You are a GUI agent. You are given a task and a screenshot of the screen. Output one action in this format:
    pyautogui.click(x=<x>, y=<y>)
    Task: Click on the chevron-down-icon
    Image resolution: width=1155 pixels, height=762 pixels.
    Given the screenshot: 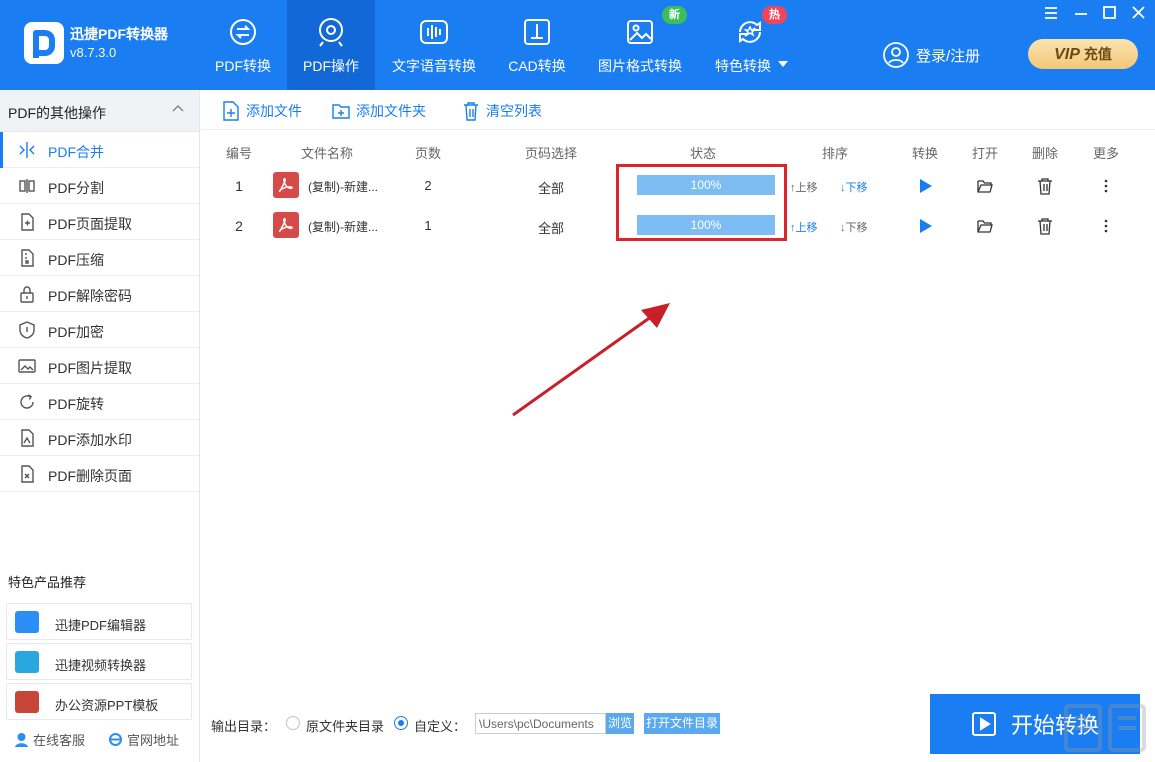 What is the action you would take?
    pyautogui.click(x=783, y=64)
    